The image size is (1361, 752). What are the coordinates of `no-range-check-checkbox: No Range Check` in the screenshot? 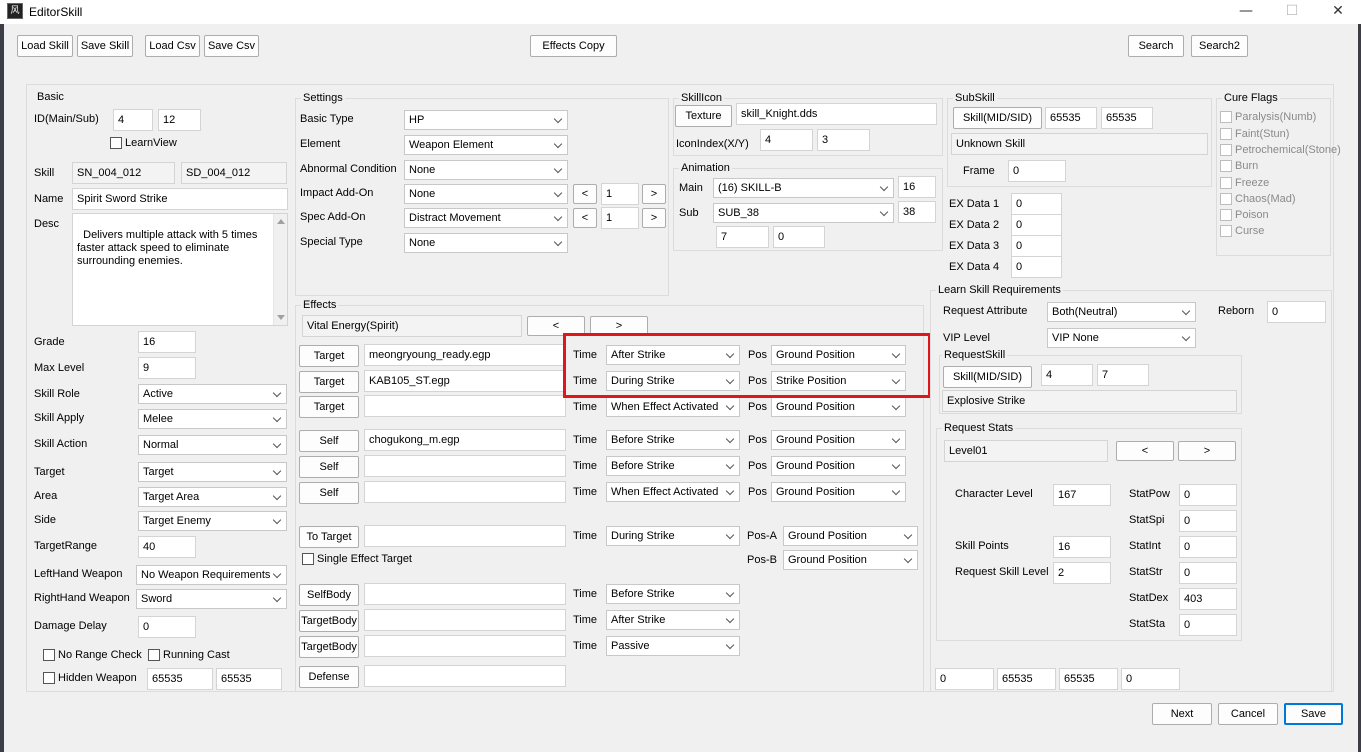 It's located at (92, 655).